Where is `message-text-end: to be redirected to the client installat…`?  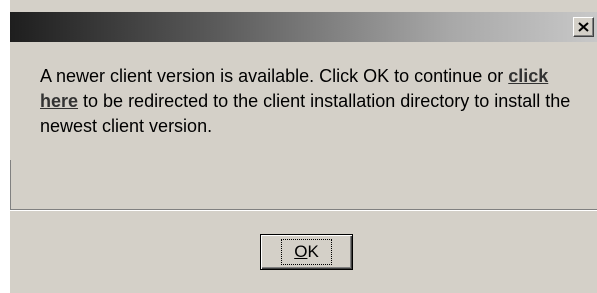 message-text-end: to be redirected to the client installat… is located at coordinates (305, 113).